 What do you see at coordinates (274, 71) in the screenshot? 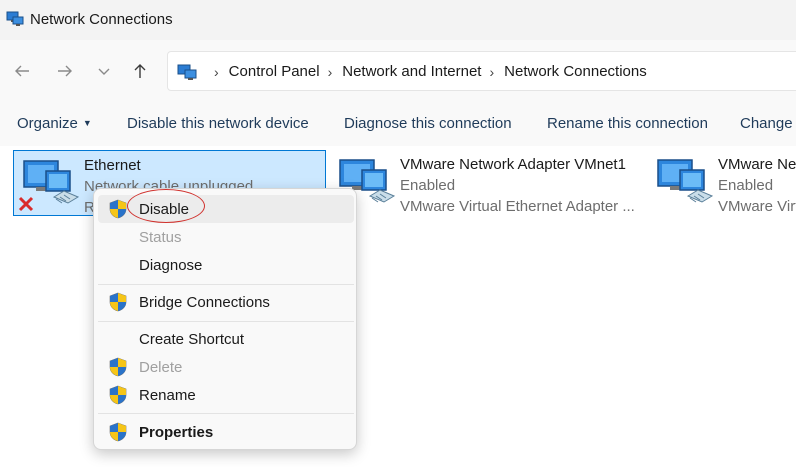
I see `breadcrumb-control-panel: Control Panel` at bounding box center [274, 71].